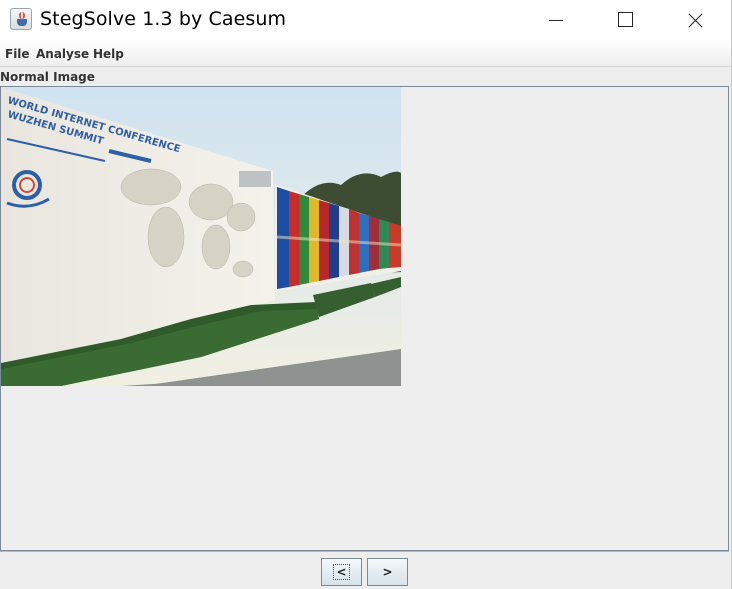 This screenshot has height=589, width=732. Describe the element at coordinates (365, 53) in the screenshot. I see `menu-bar: File Analyse Help` at that location.